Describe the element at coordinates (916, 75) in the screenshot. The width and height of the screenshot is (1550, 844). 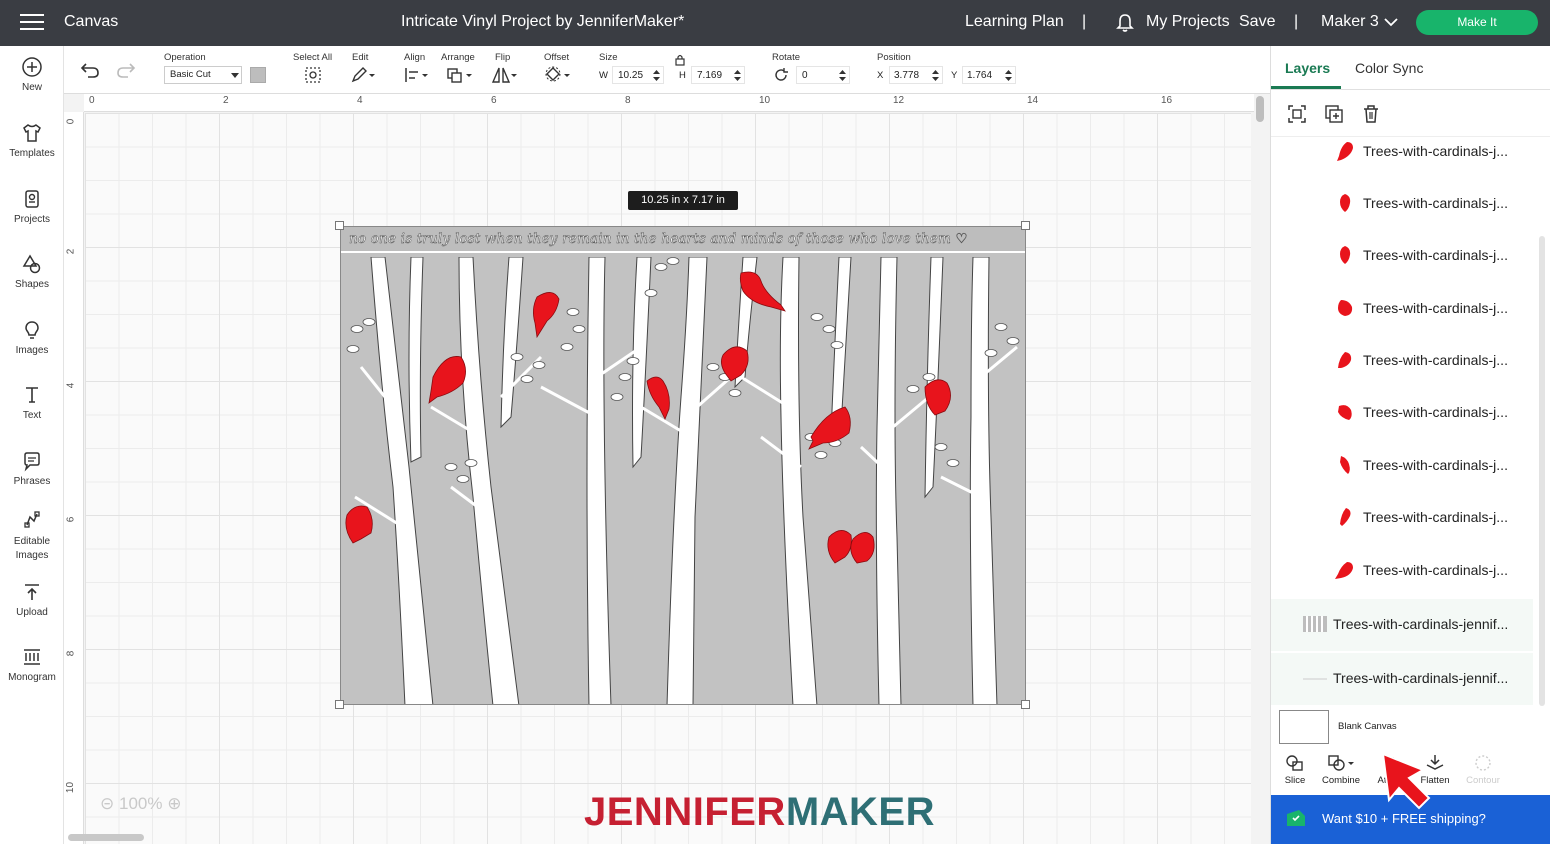
I see `x-input: 3.778` at that location.